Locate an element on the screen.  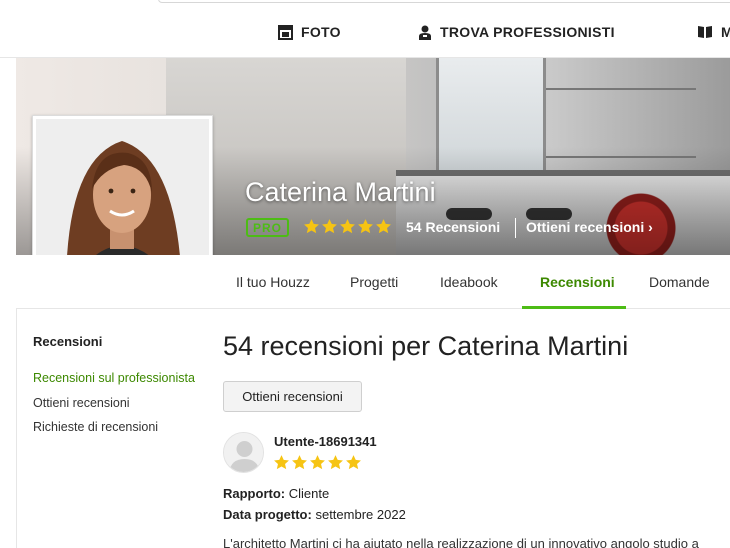
nav-item-more: M is located at coordinates (713, 32).